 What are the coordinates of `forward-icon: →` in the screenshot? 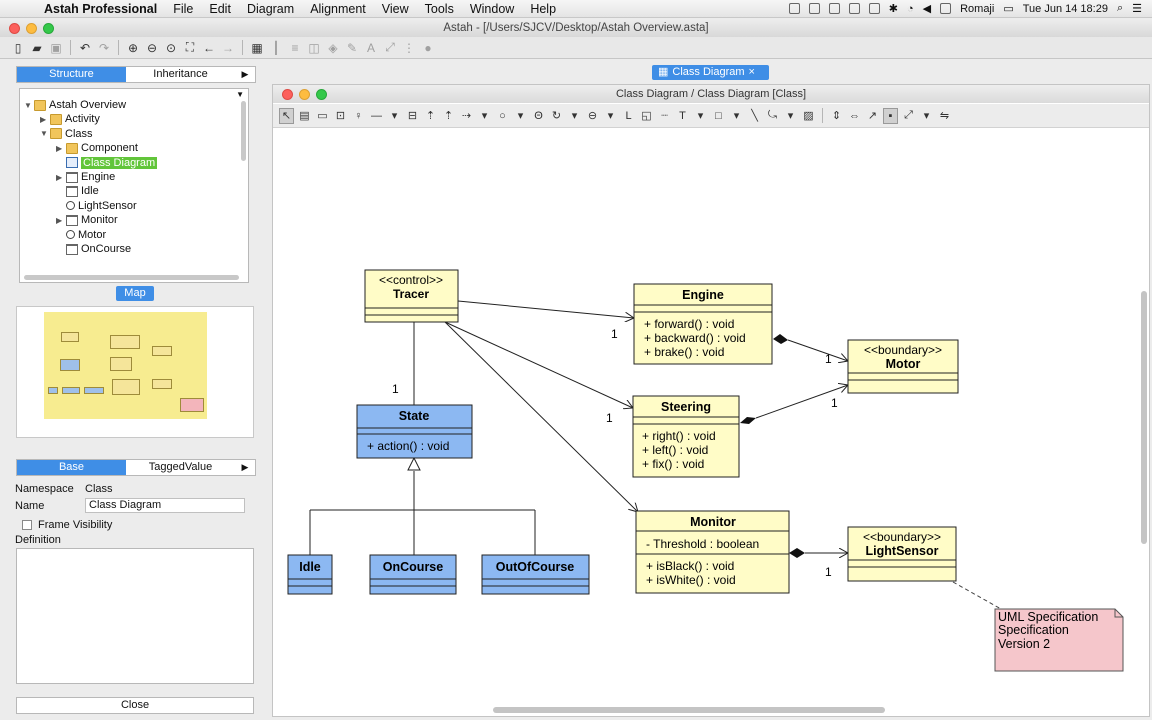 It's located at (228, 48).